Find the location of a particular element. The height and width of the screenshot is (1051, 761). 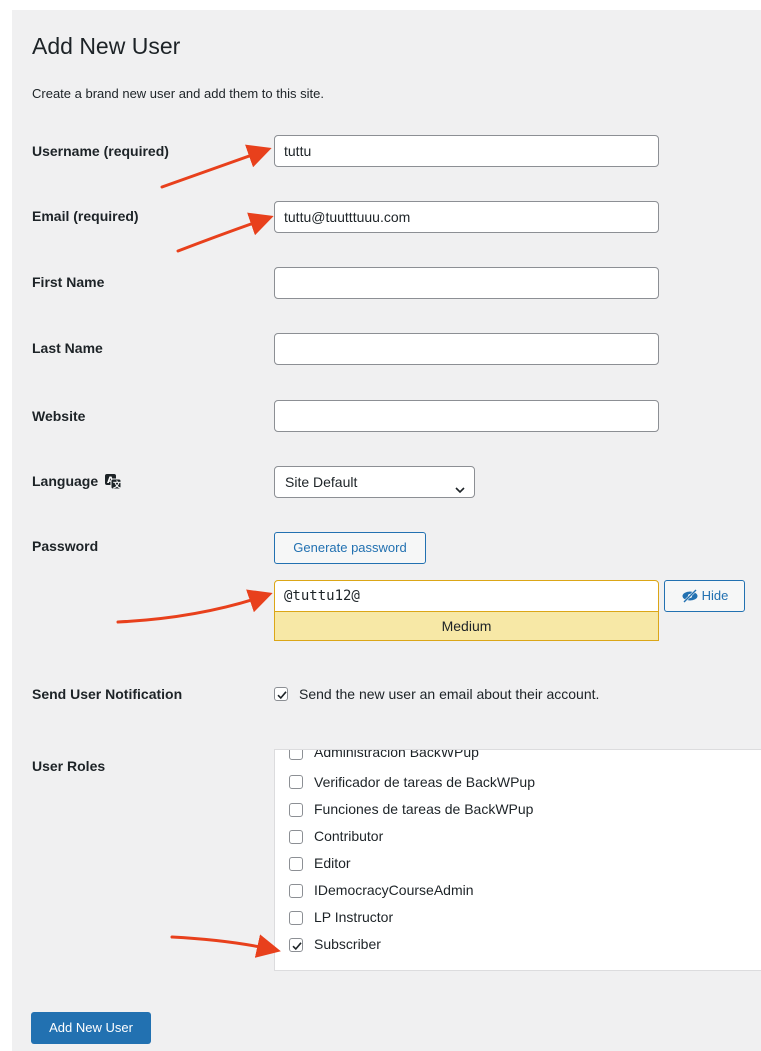

role-checkbox-idemocracycourseadmin is located at coordinates (296, 891).